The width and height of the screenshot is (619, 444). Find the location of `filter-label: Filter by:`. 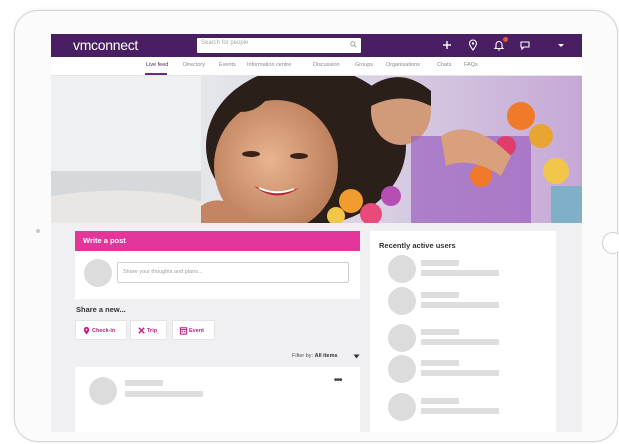

filter-label: Filter by: is located at coordinates (303, 356).